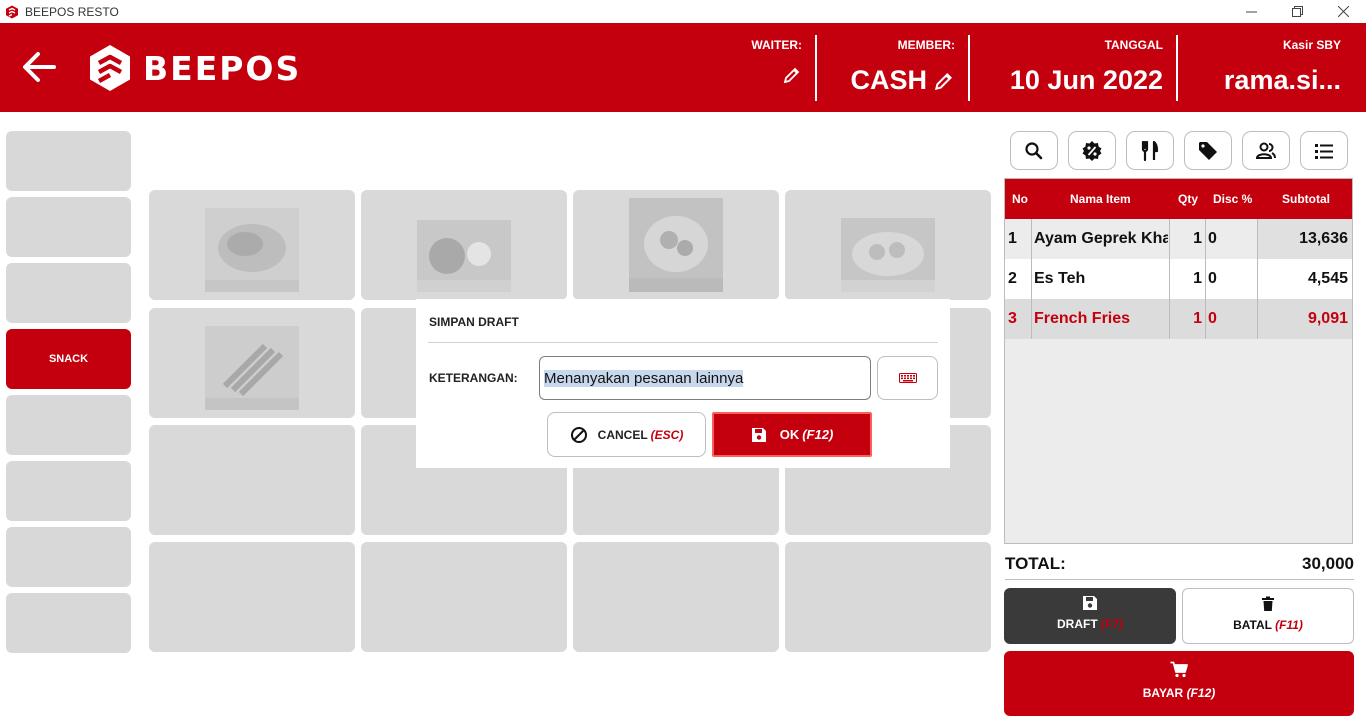 Image resolution: width=1366 pixels, height=728 pixels. I want to click on waiter-section: WAITER:, so click(758, 67).